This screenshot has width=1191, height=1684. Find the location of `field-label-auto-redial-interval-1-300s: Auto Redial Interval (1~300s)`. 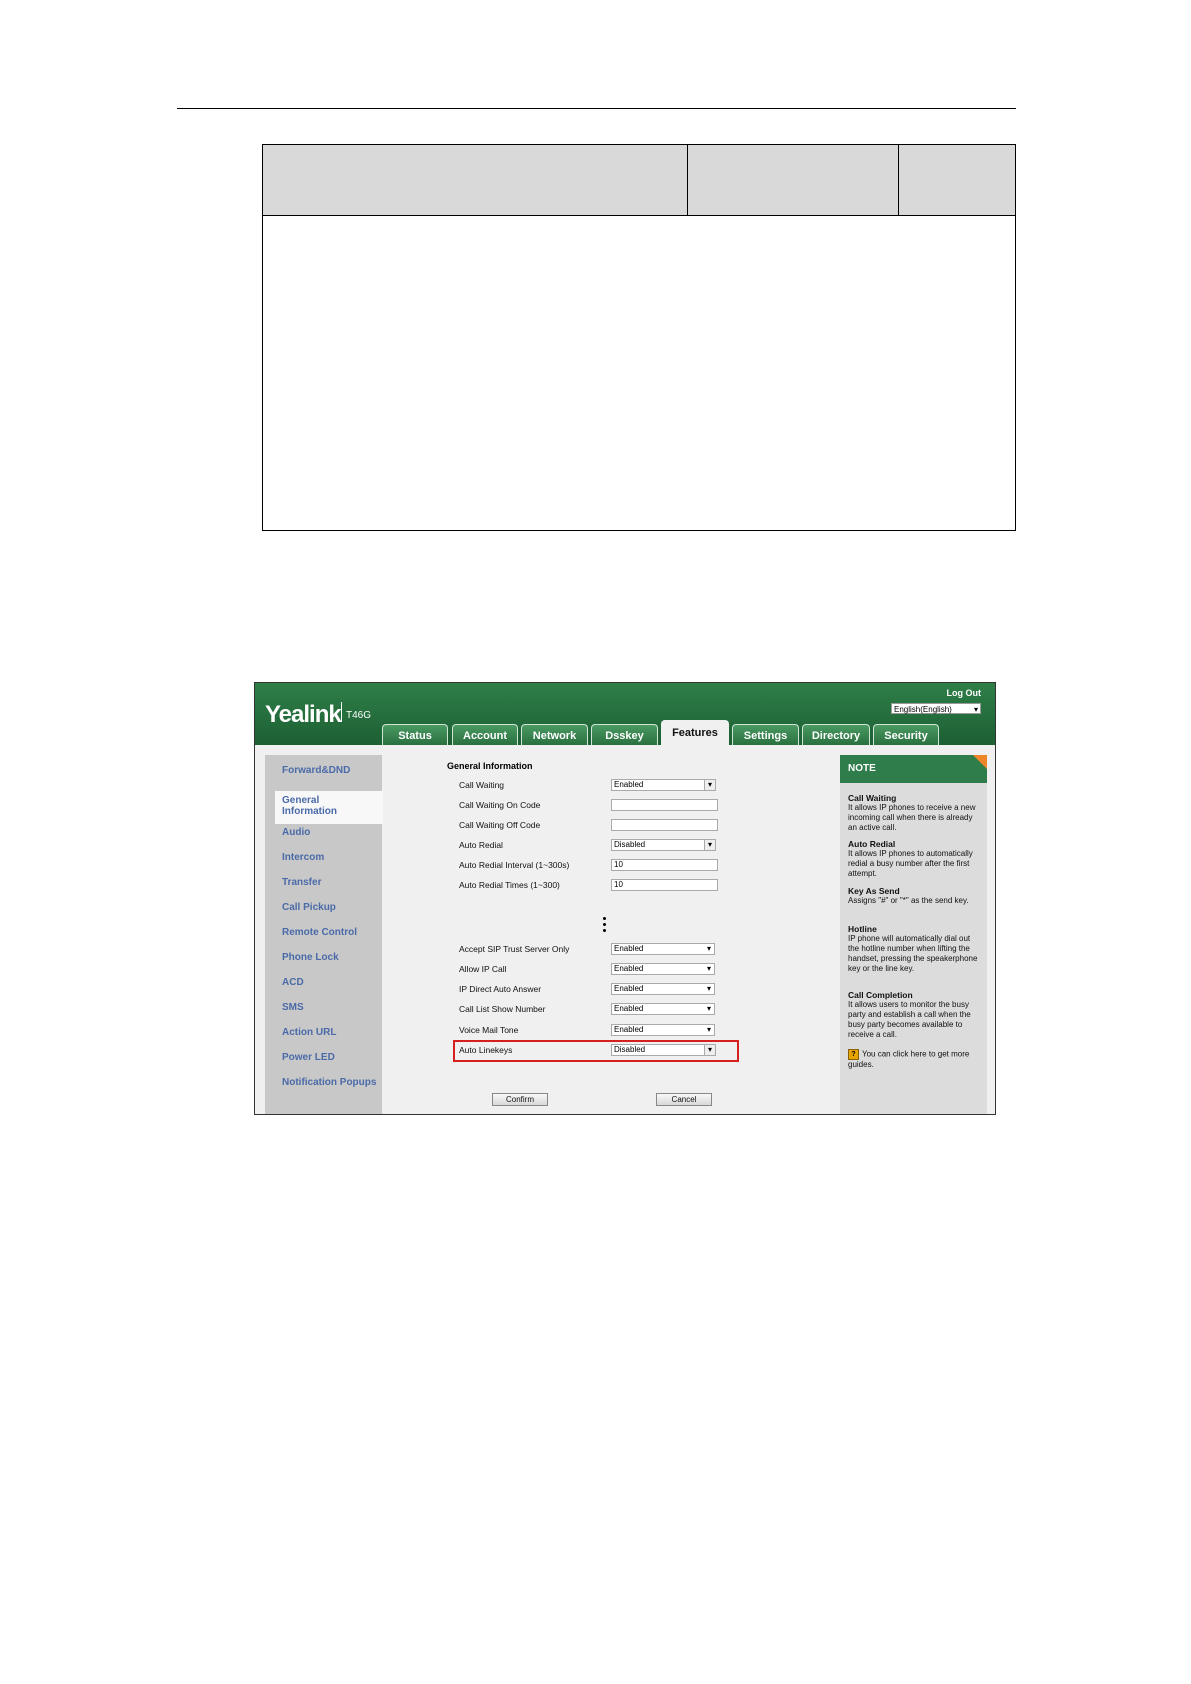

field-label-auto-redial-interval-1-300s: Auto Redial Interval (1~300s) is located at coordinates (514, 865).